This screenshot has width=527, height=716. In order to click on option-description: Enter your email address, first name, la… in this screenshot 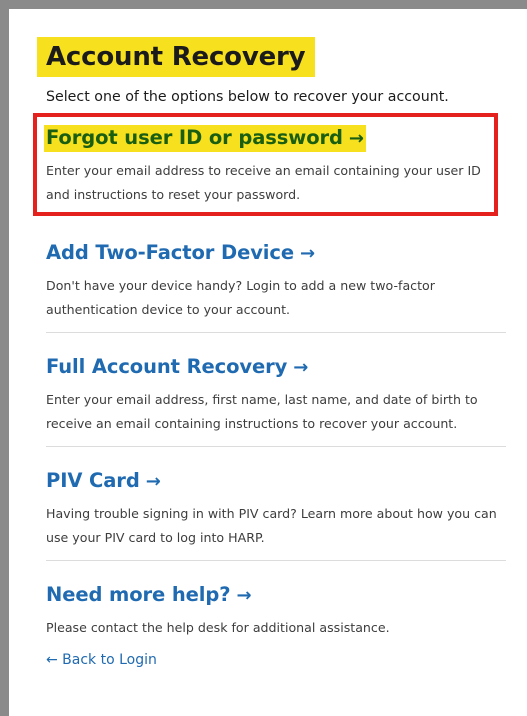, I will do `click(262, 411)`.